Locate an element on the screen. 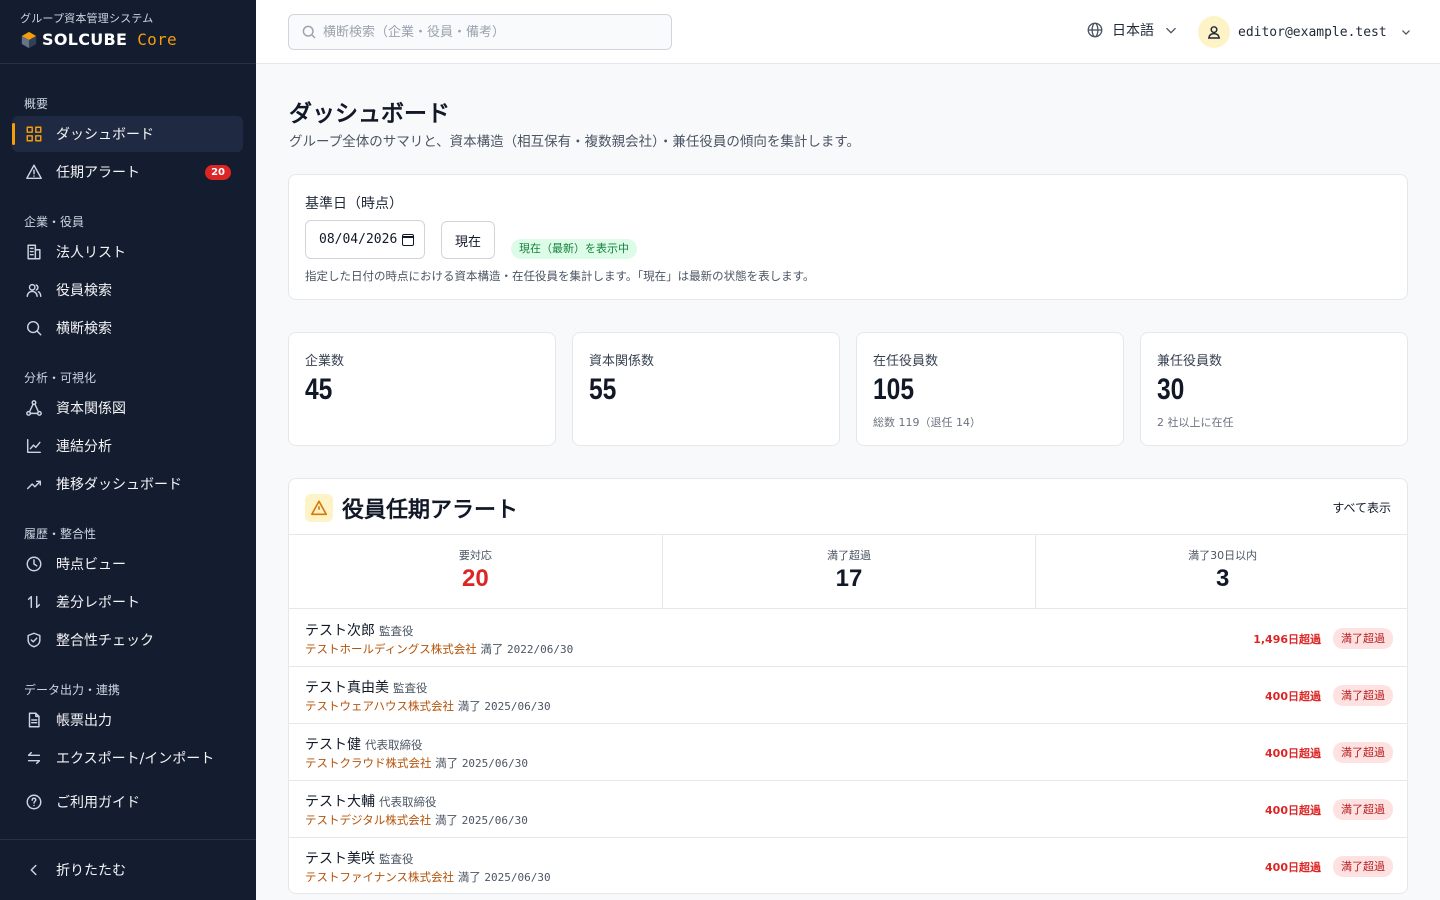 The image size is (1440, 900). alert-summary: 要対応 20 満了超過 17 満了30日以内 3 is located at coordinates (848, 571).